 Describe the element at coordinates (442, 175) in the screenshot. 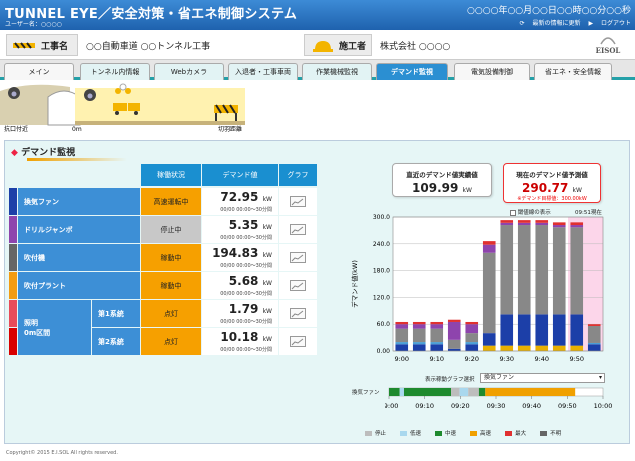

I see `recent-demand-label: 直近のデマンド値実績値` at that location.